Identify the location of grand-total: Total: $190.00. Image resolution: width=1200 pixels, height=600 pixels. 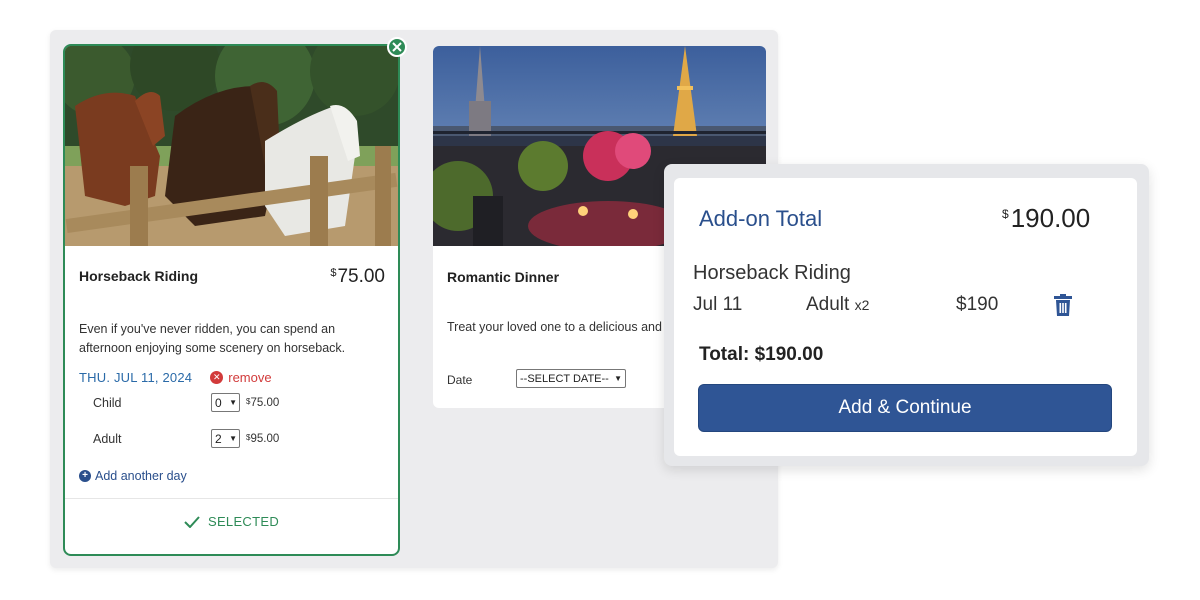
(761, 354).